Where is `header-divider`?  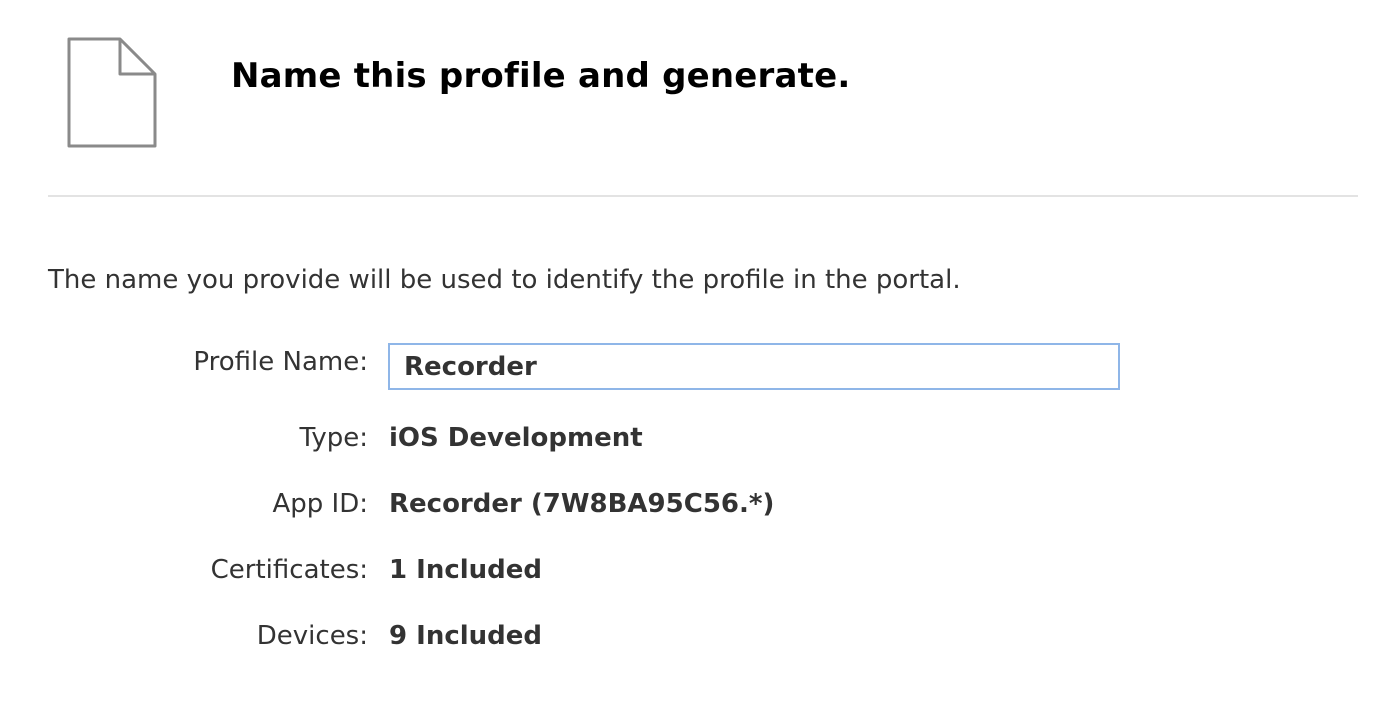
header-divider is located at coordinates (703, 196).